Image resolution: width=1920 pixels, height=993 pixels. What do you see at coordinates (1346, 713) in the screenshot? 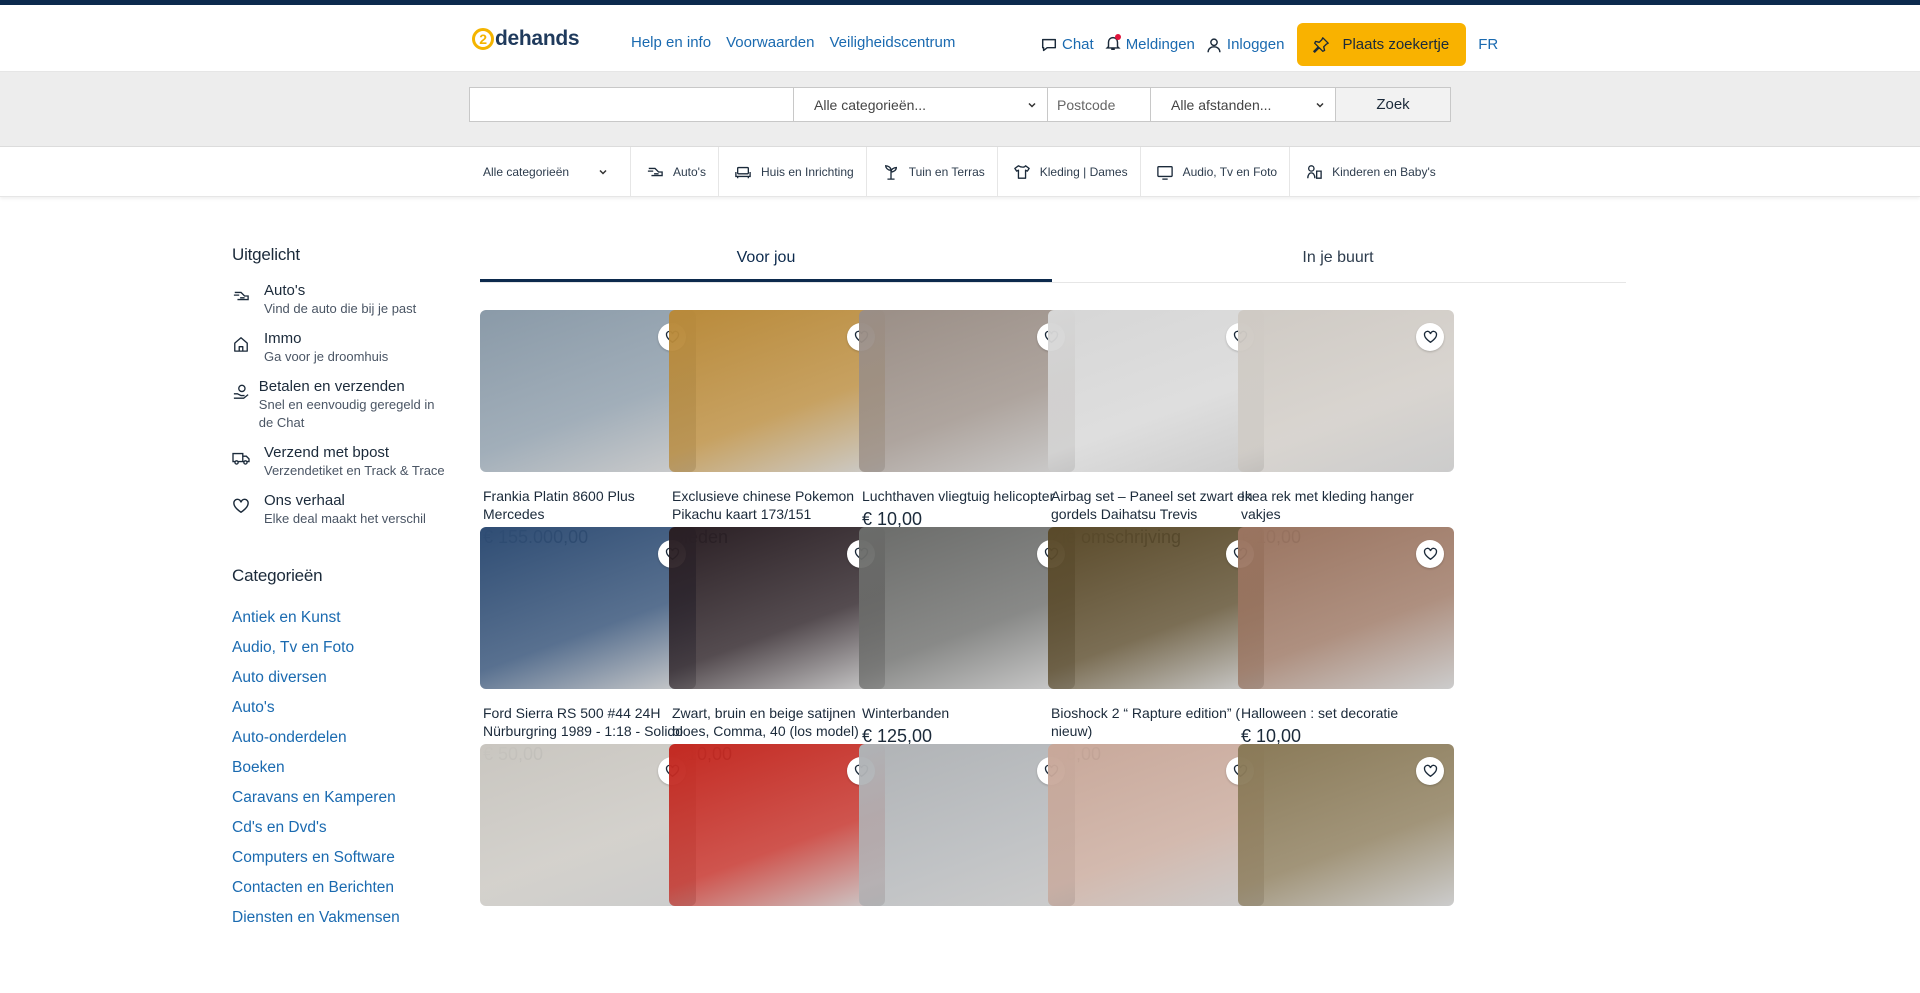
I see `listing-title: Halloween : set decoratie` at bounding box center [1346, 713].